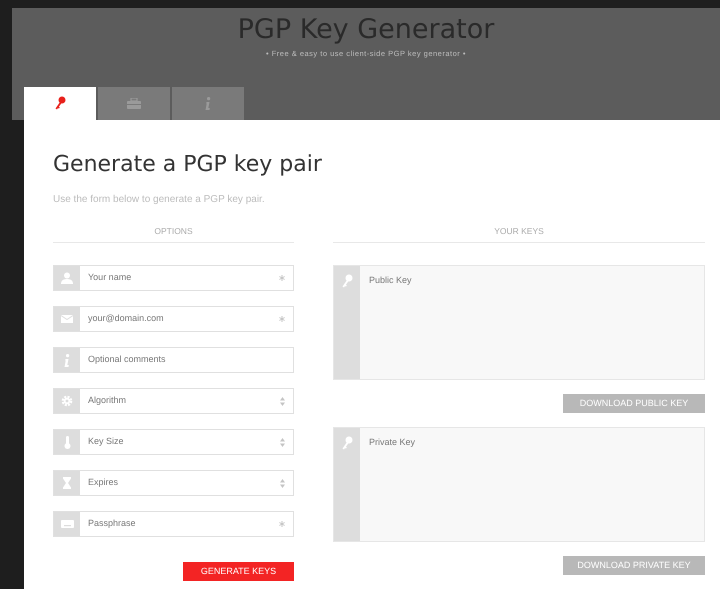 The height and width of the screenshot is (589, 720). I want to click on select-value: Expires, so click(103, 483).